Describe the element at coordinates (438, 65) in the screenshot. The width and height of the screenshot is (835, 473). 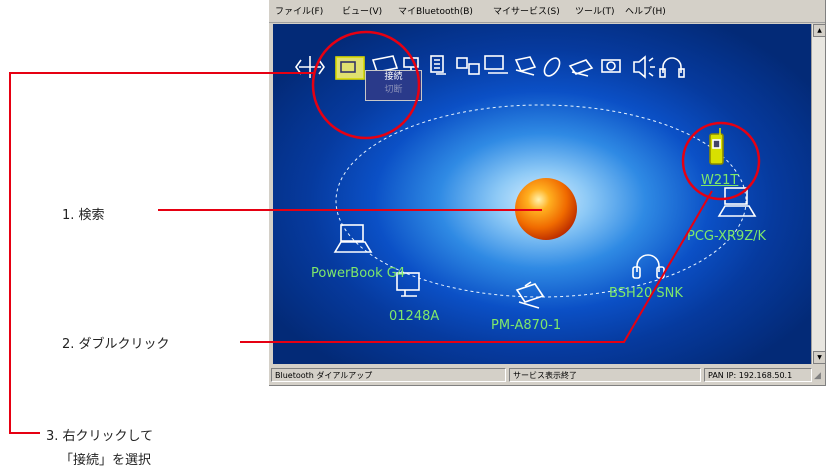
I see `file-transfer-icon` at that location.